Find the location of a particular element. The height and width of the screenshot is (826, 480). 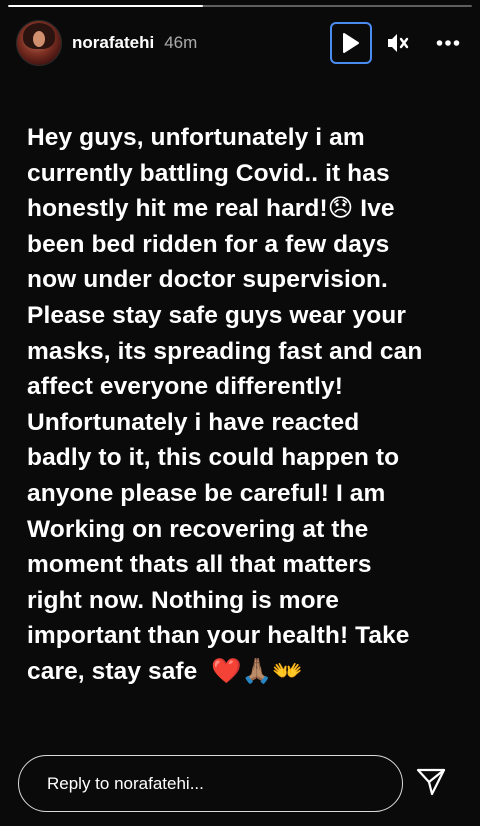

avatar is located at coordinates (39, 43).